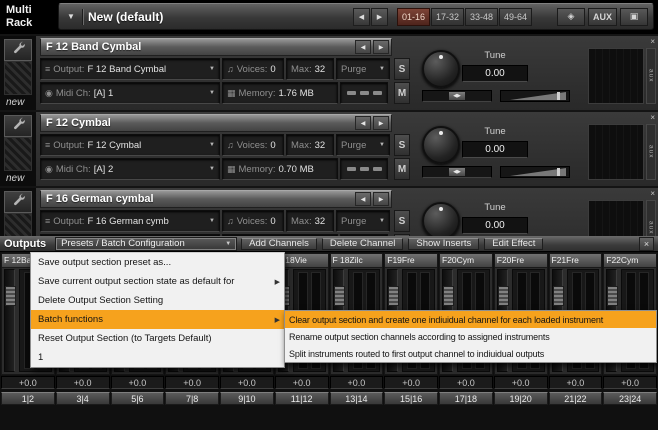 The height and width of the screenshot is (430, 658). What do you see at coordinates (361, 16) in the screenshot?
I see `multi-prev-button: ◀` at bounding box center [361, 16].